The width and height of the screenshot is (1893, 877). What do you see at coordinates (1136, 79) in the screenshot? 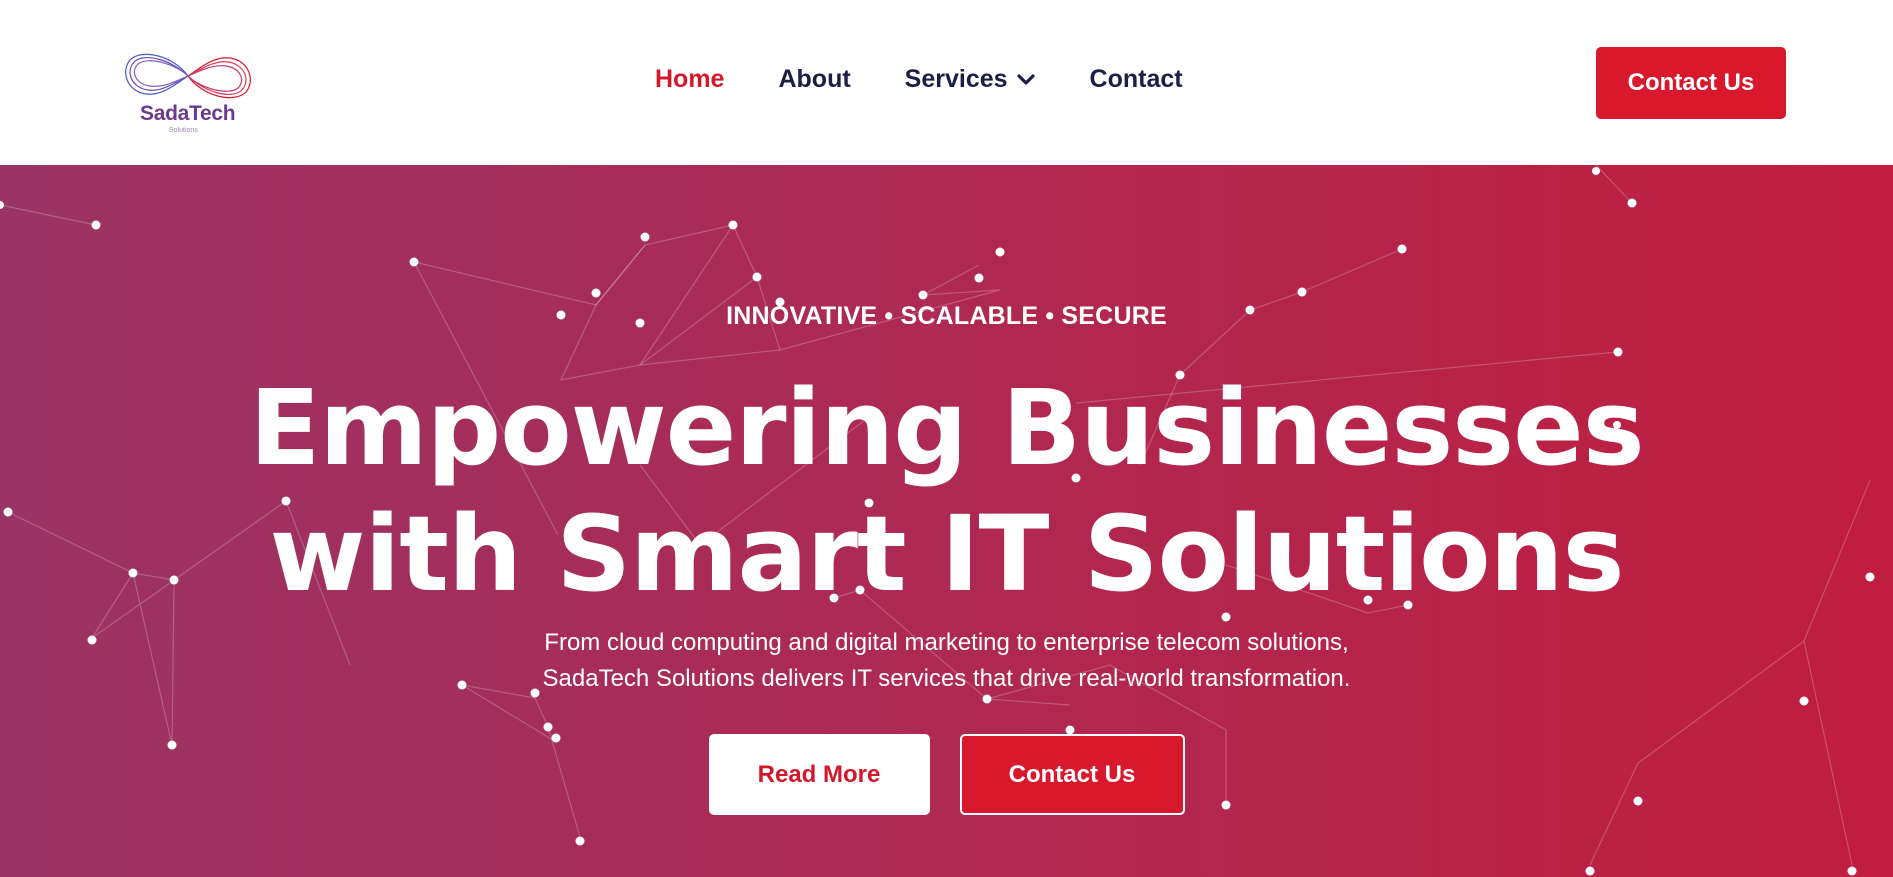
I see `nav-contact: Contact` at bounding box center [1136, 79].